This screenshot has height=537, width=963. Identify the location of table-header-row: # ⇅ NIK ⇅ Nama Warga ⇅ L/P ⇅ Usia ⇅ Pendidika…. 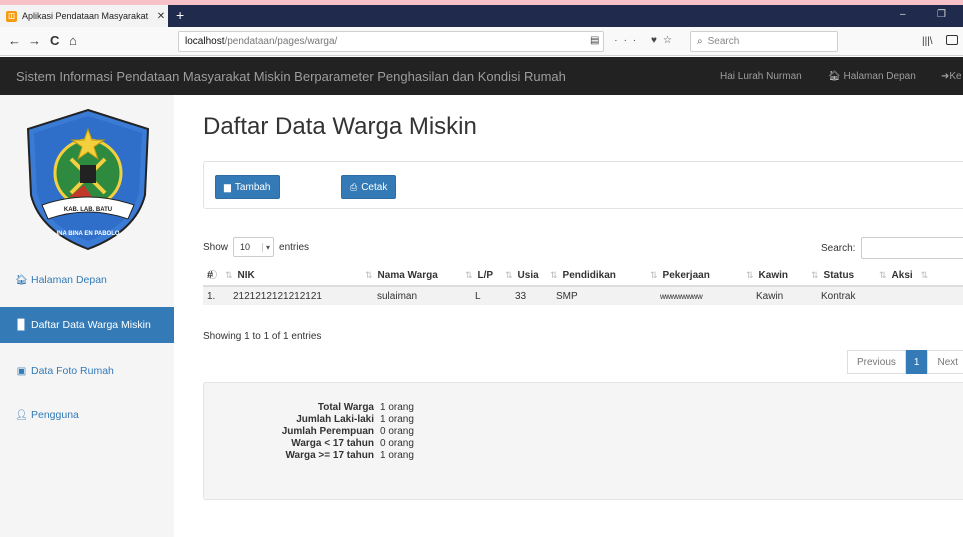
(583, 276).